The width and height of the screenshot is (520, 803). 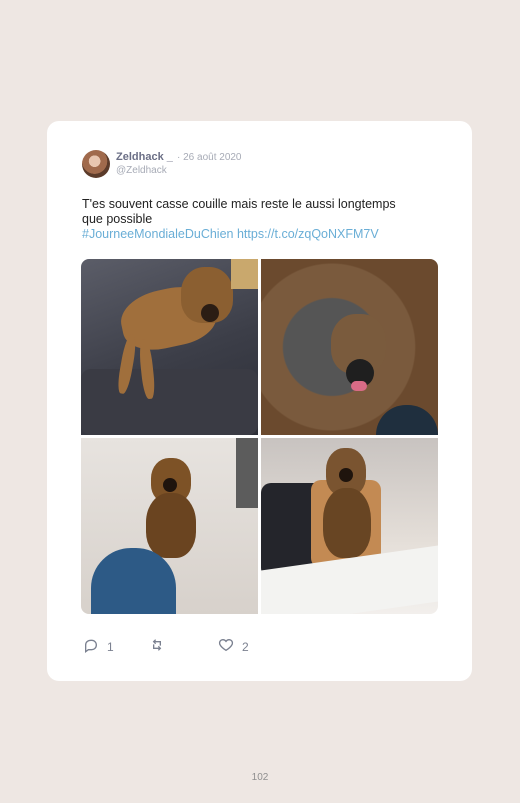 I want to click on retweet-action, so click(x=157, y=646).